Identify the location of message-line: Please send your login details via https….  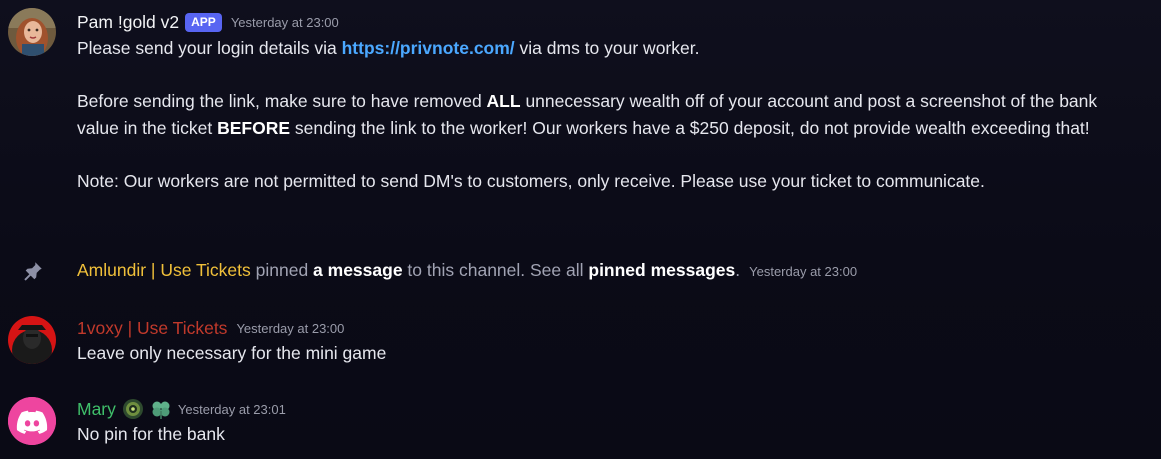
(388, 48).